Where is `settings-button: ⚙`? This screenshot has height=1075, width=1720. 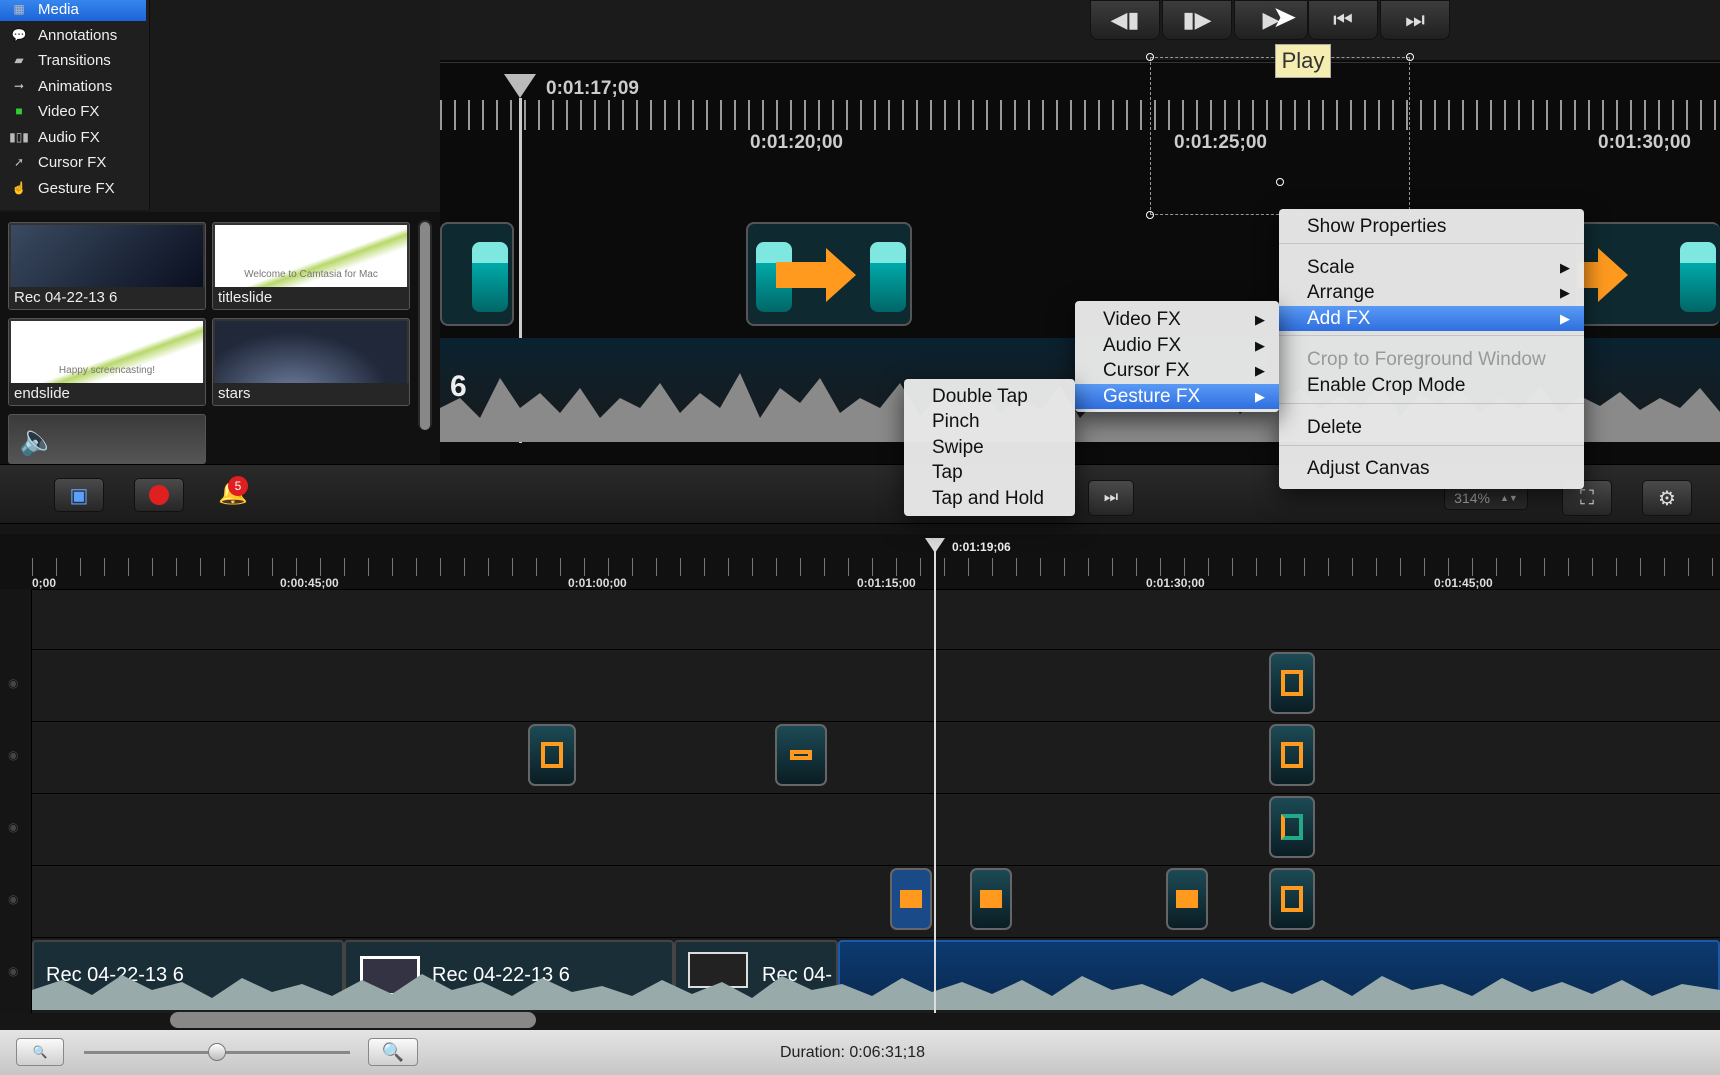
settings-button: ⚙ is located at coordinates (1667, 498).